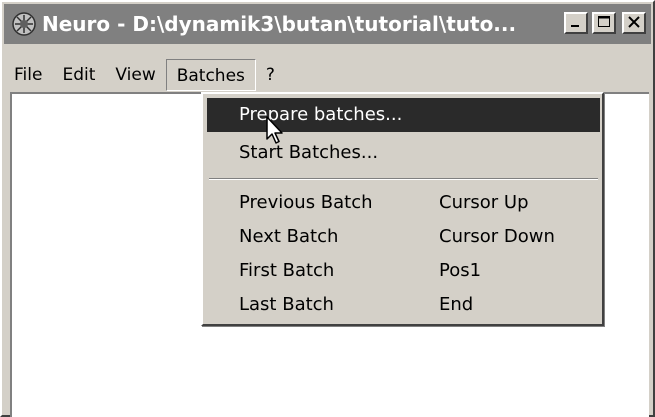  What do you see at coordinates (276, 133) in the screenshot?
I see `mouse-pointer-icon` at bounding box center [276, 133].